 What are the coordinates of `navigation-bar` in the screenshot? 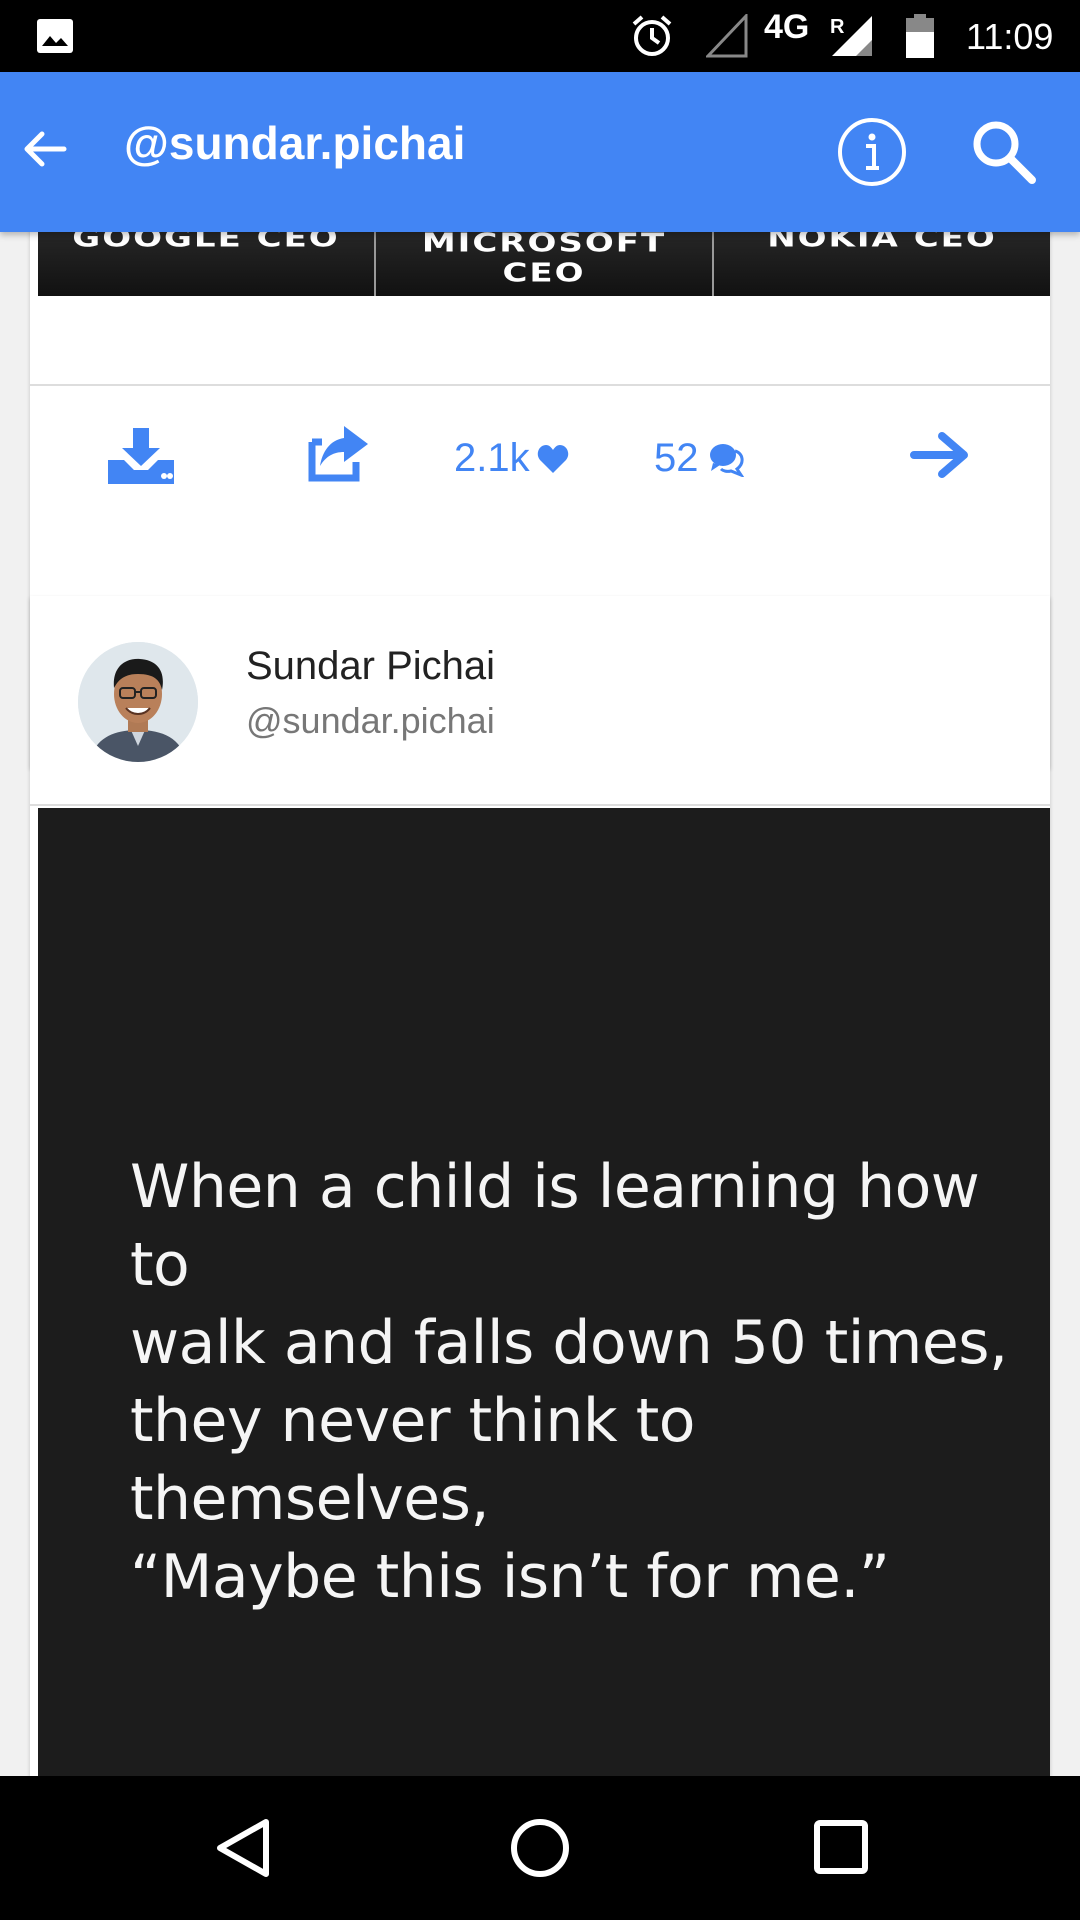 It's located at (540, 1848).